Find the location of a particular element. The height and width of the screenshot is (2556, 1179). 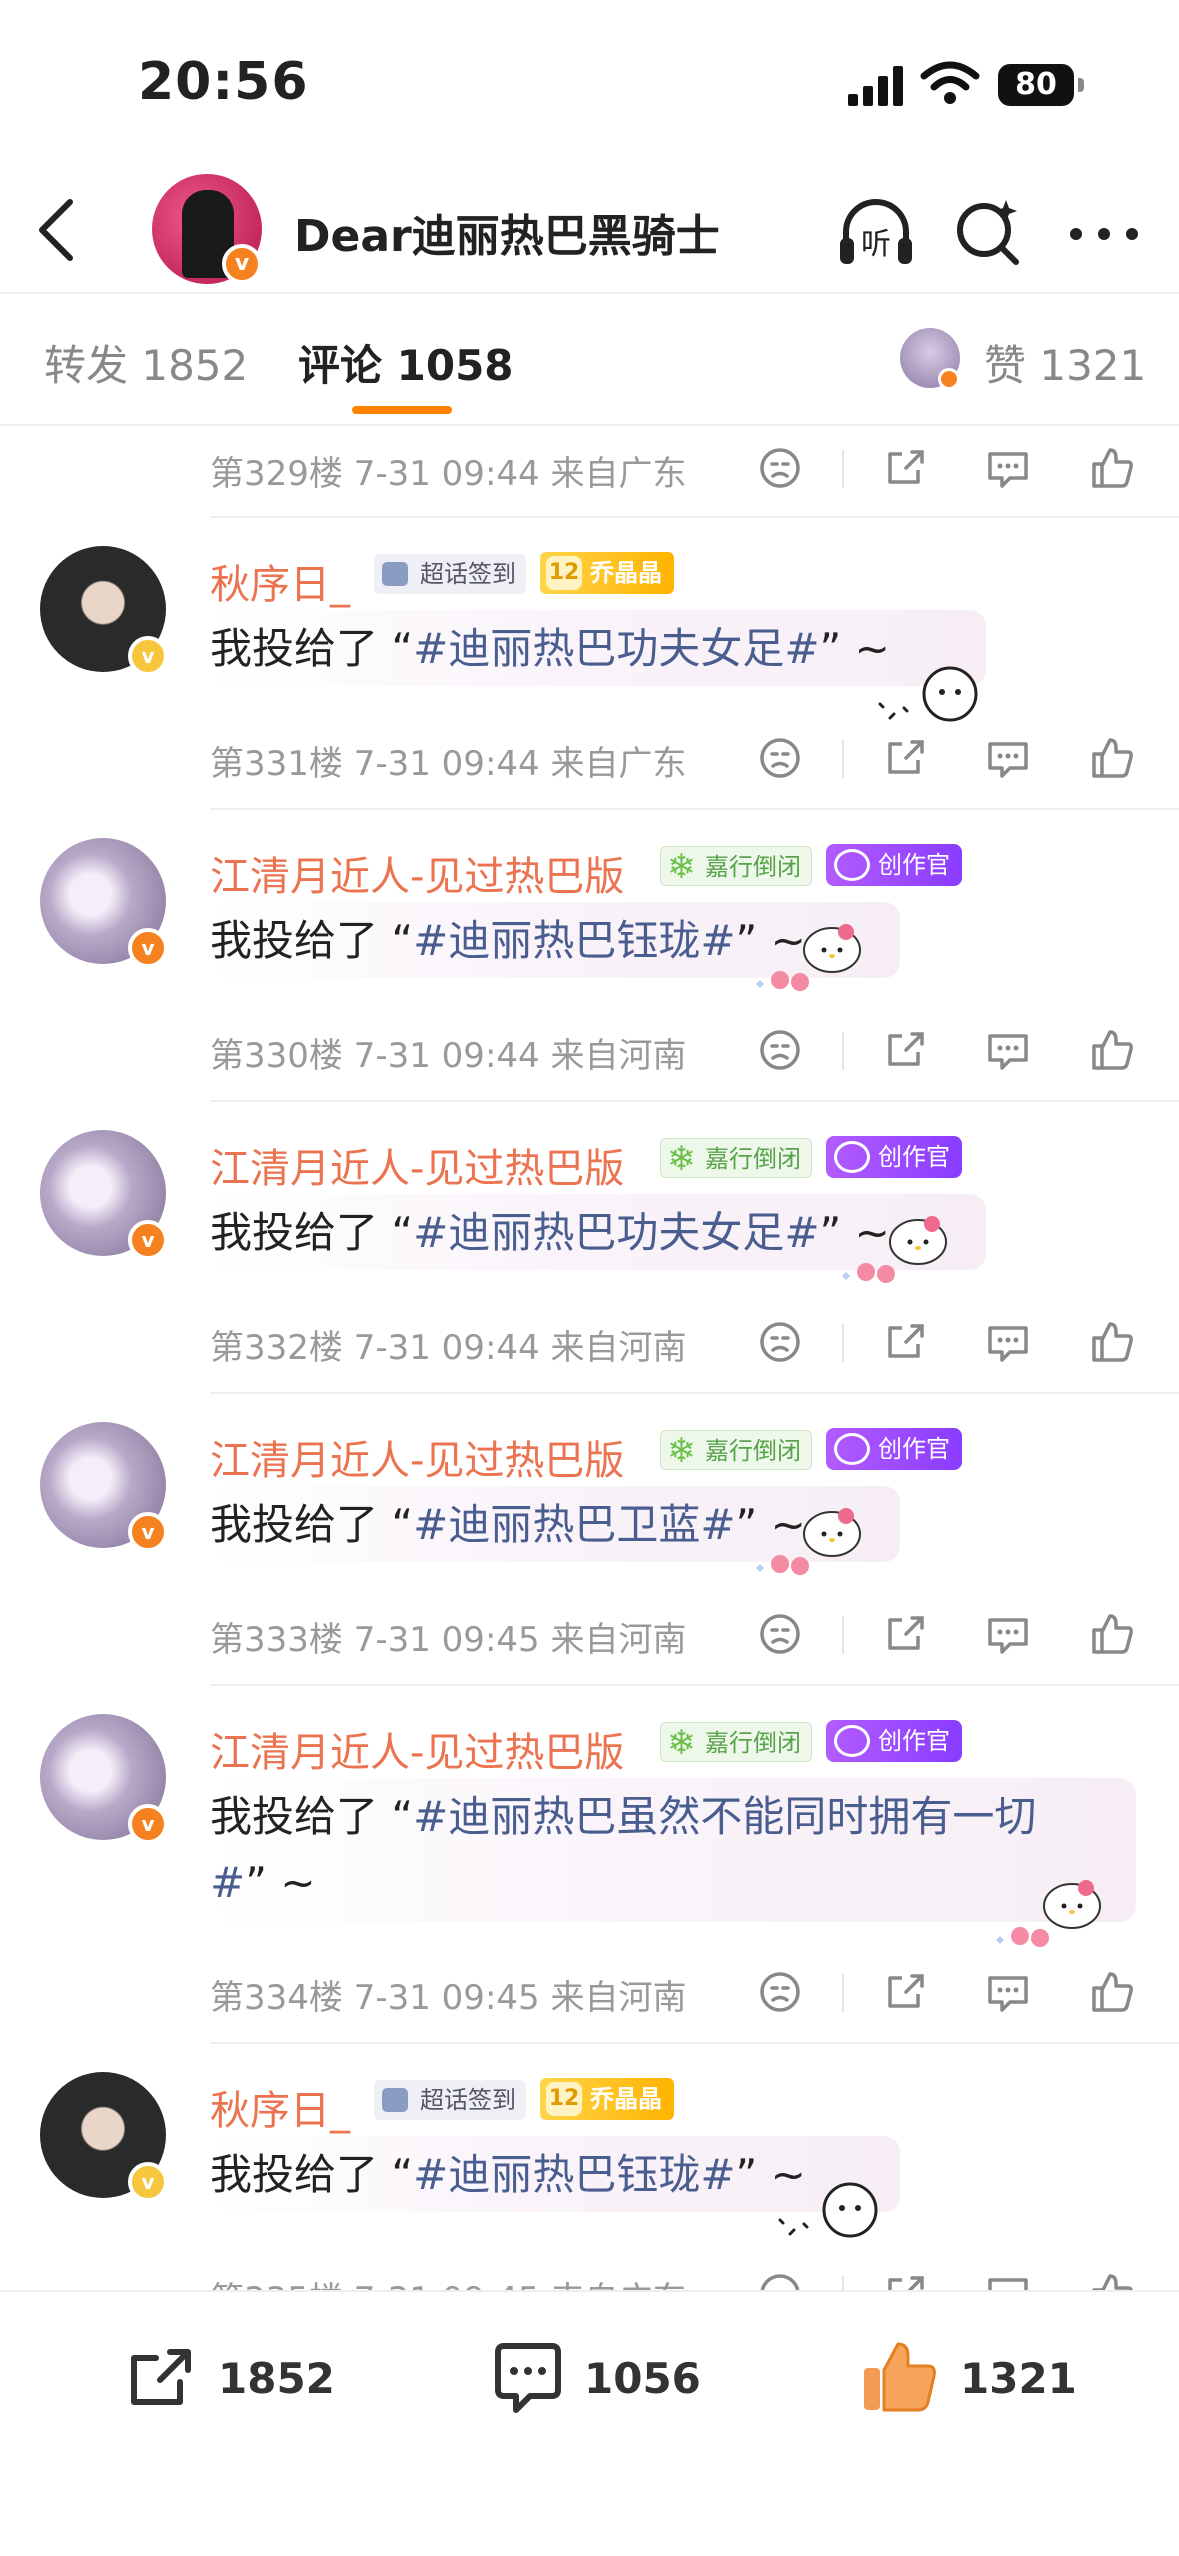

comment-text: 我投给了 “#迪丽热巴卫蓝#” ~ is located at coordinates (508, 1524).